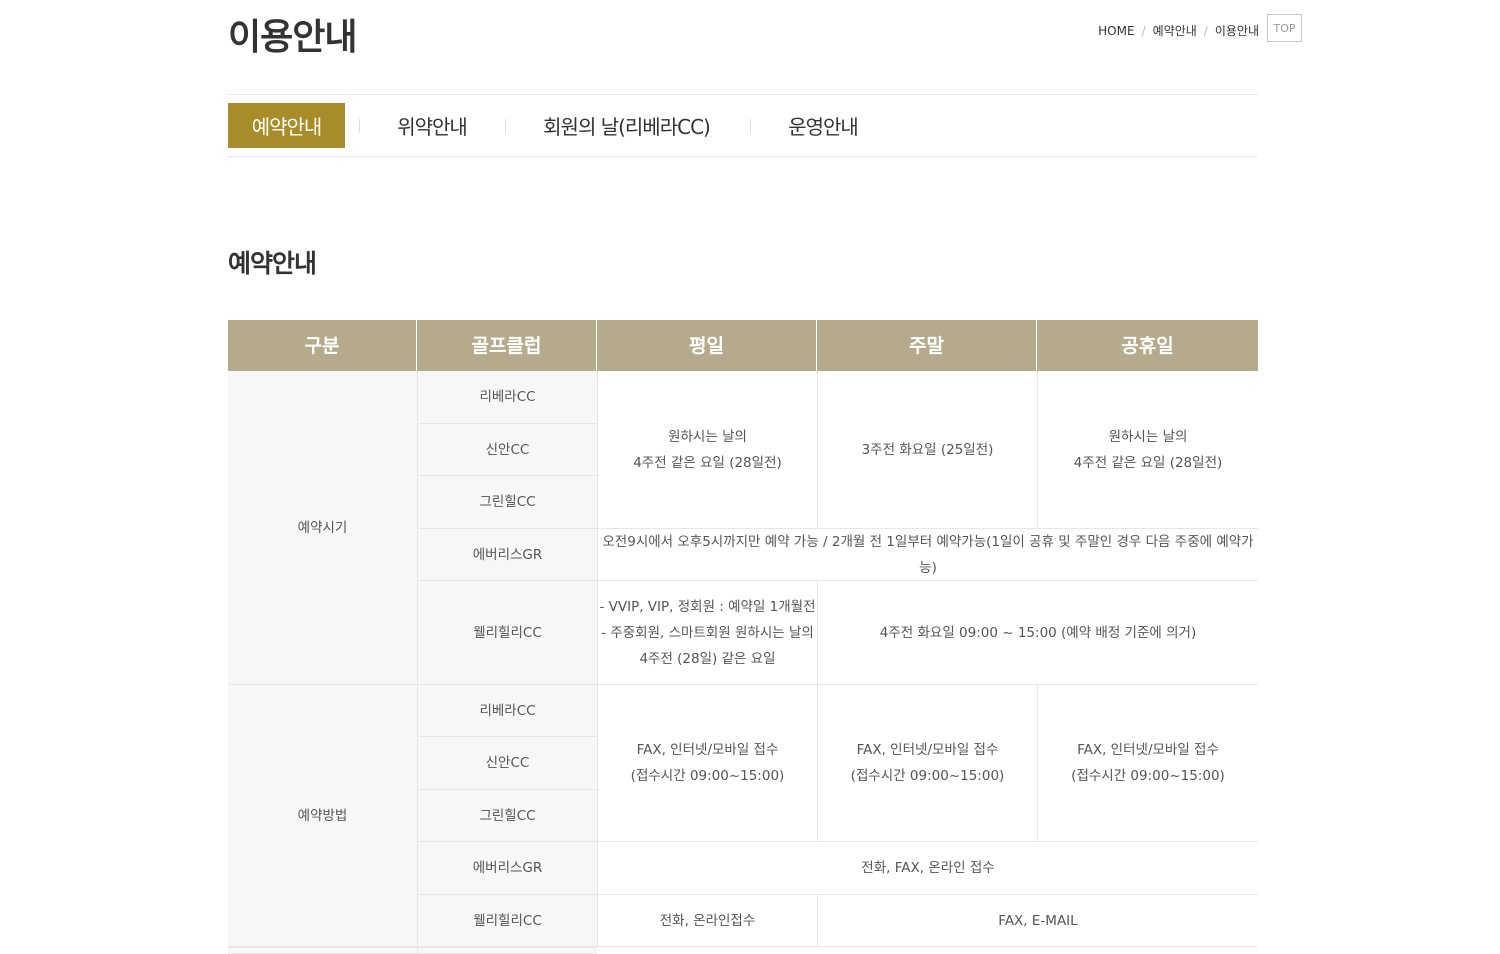  Describe the element at coordinates (322, 528) in the screenshot. I see `category-reservation-time: 예약시기` at that location.